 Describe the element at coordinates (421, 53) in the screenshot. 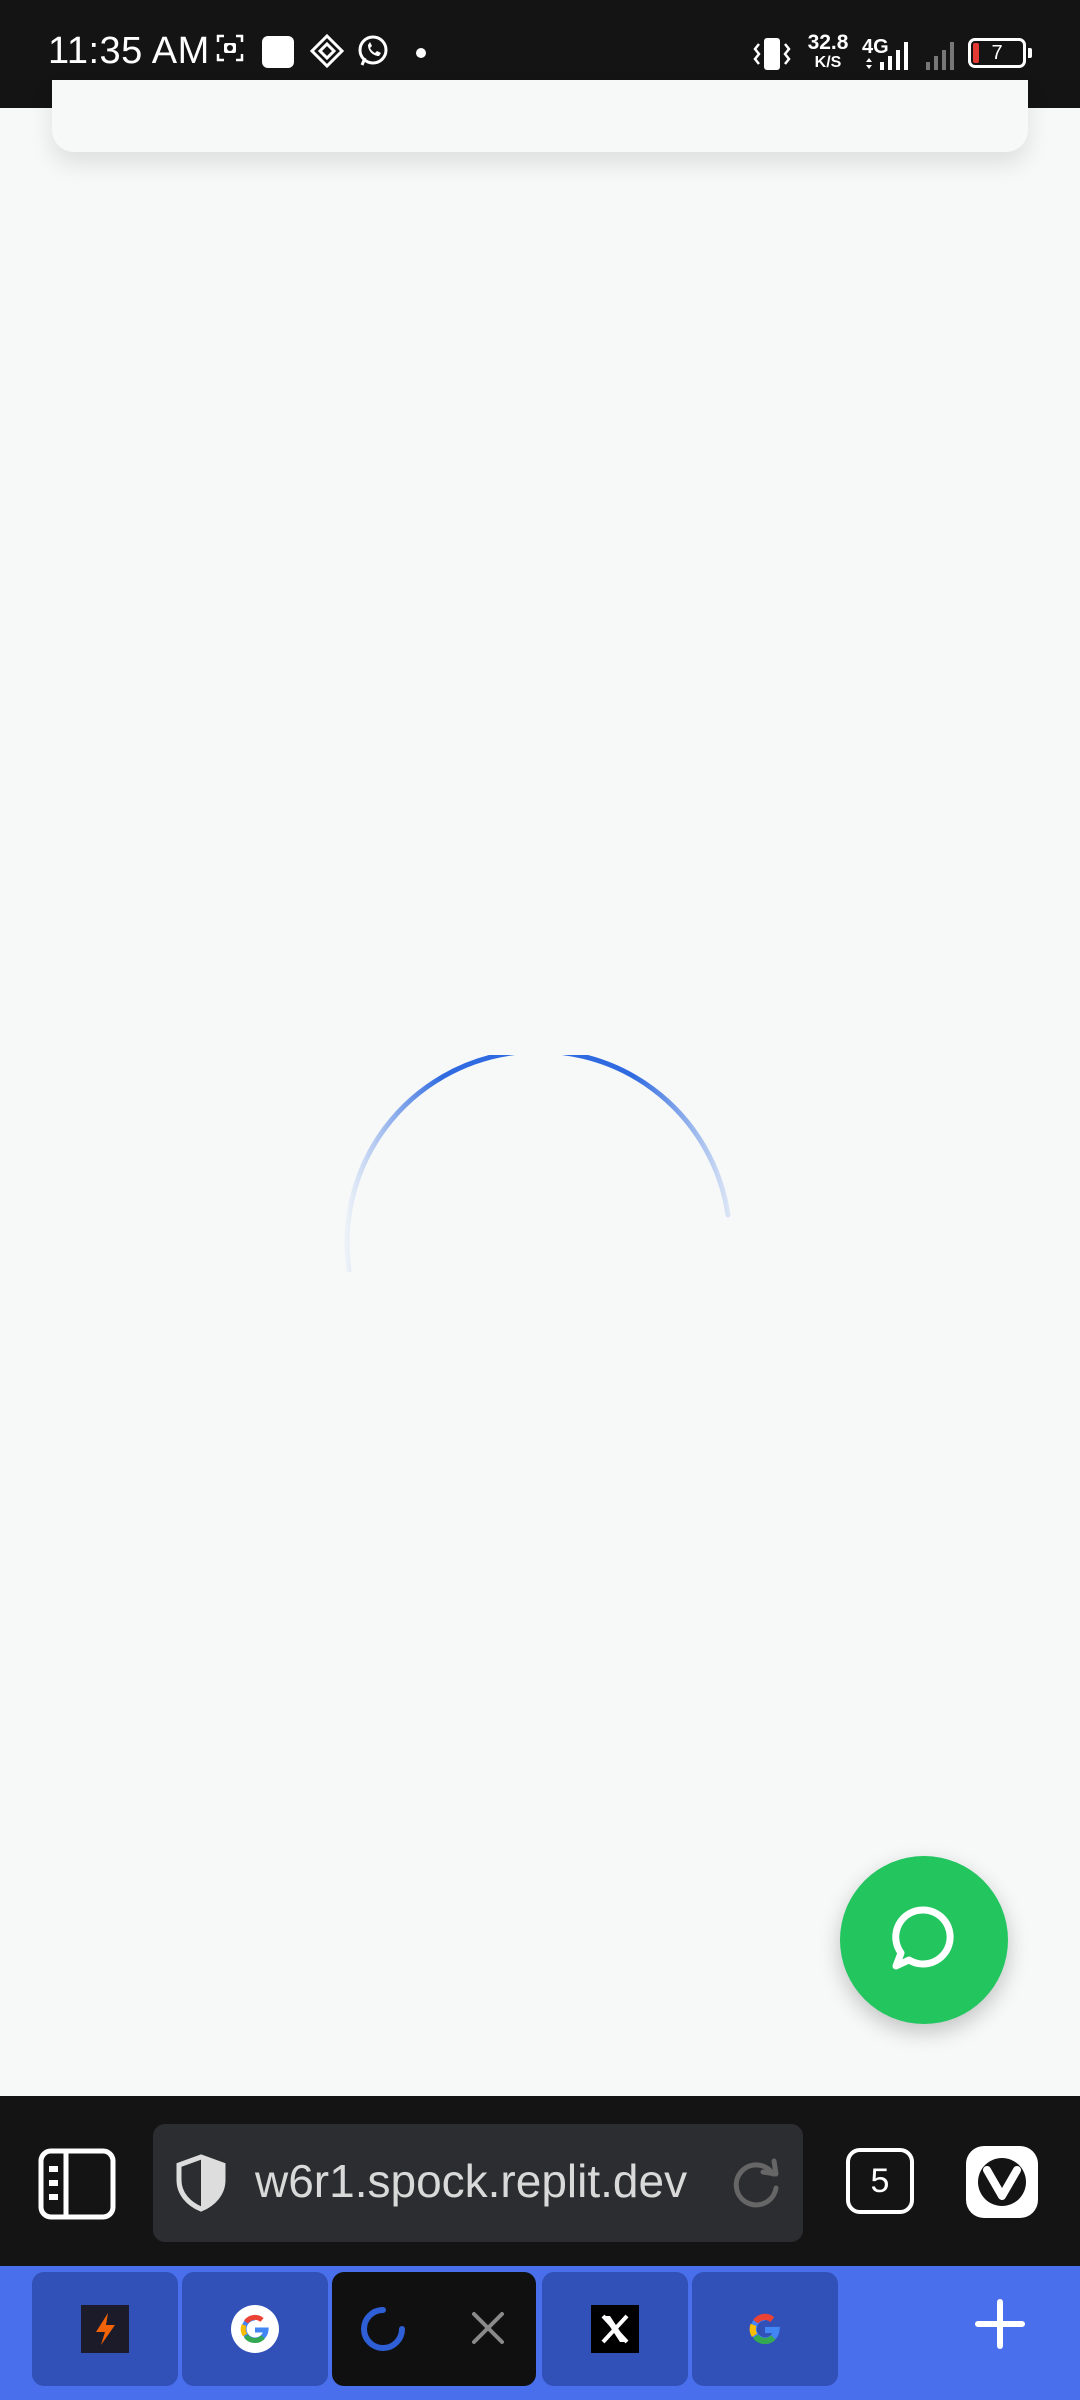

I see `more-notifications-dot` at that location.